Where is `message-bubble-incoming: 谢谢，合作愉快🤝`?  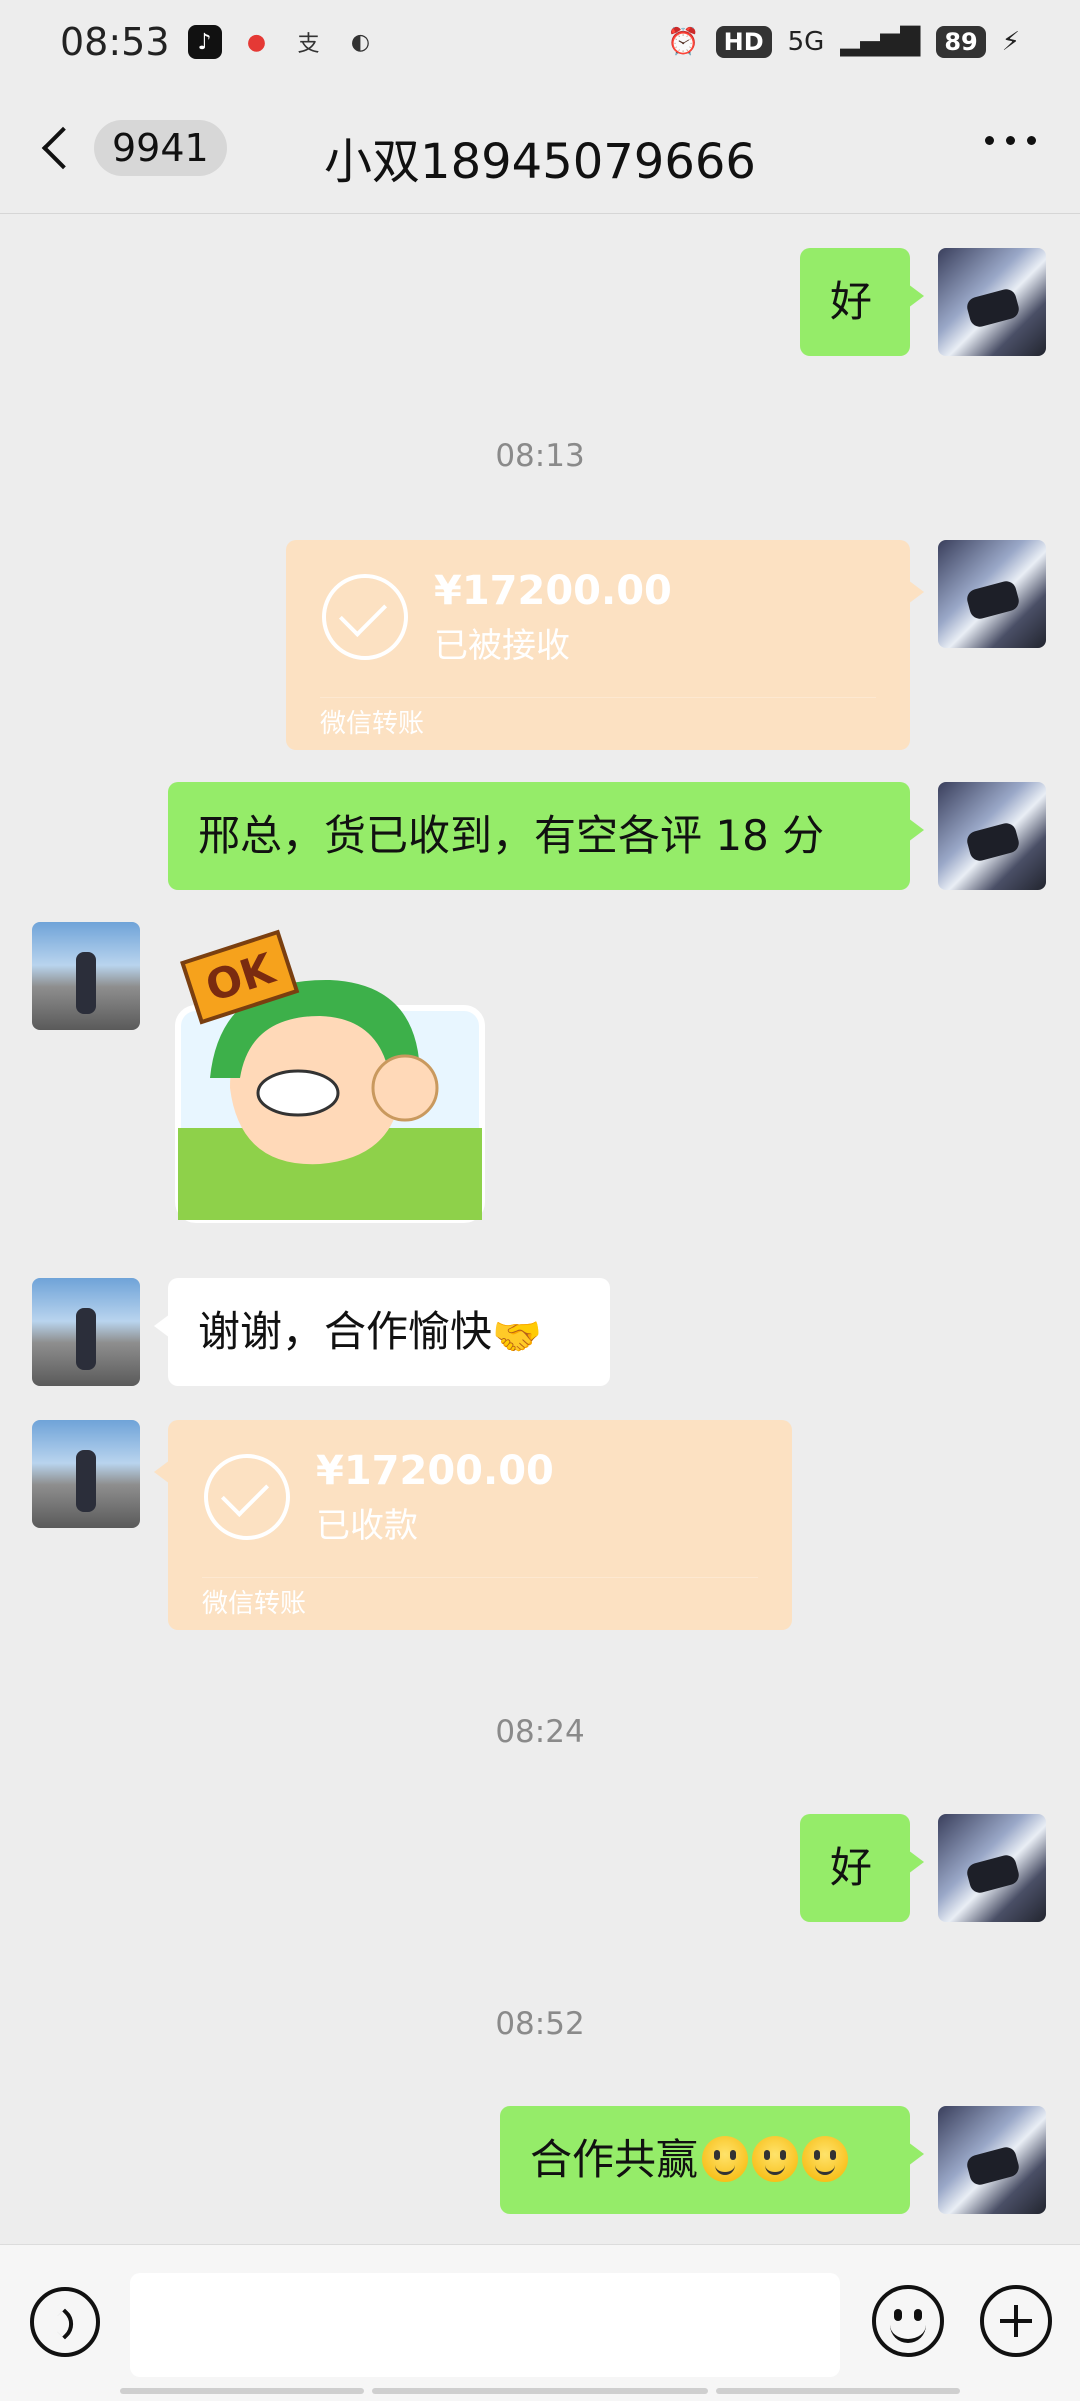 message-bubble-incoming: 谢谢，合作愉快🤝 is located at coordinates (382, 1332).